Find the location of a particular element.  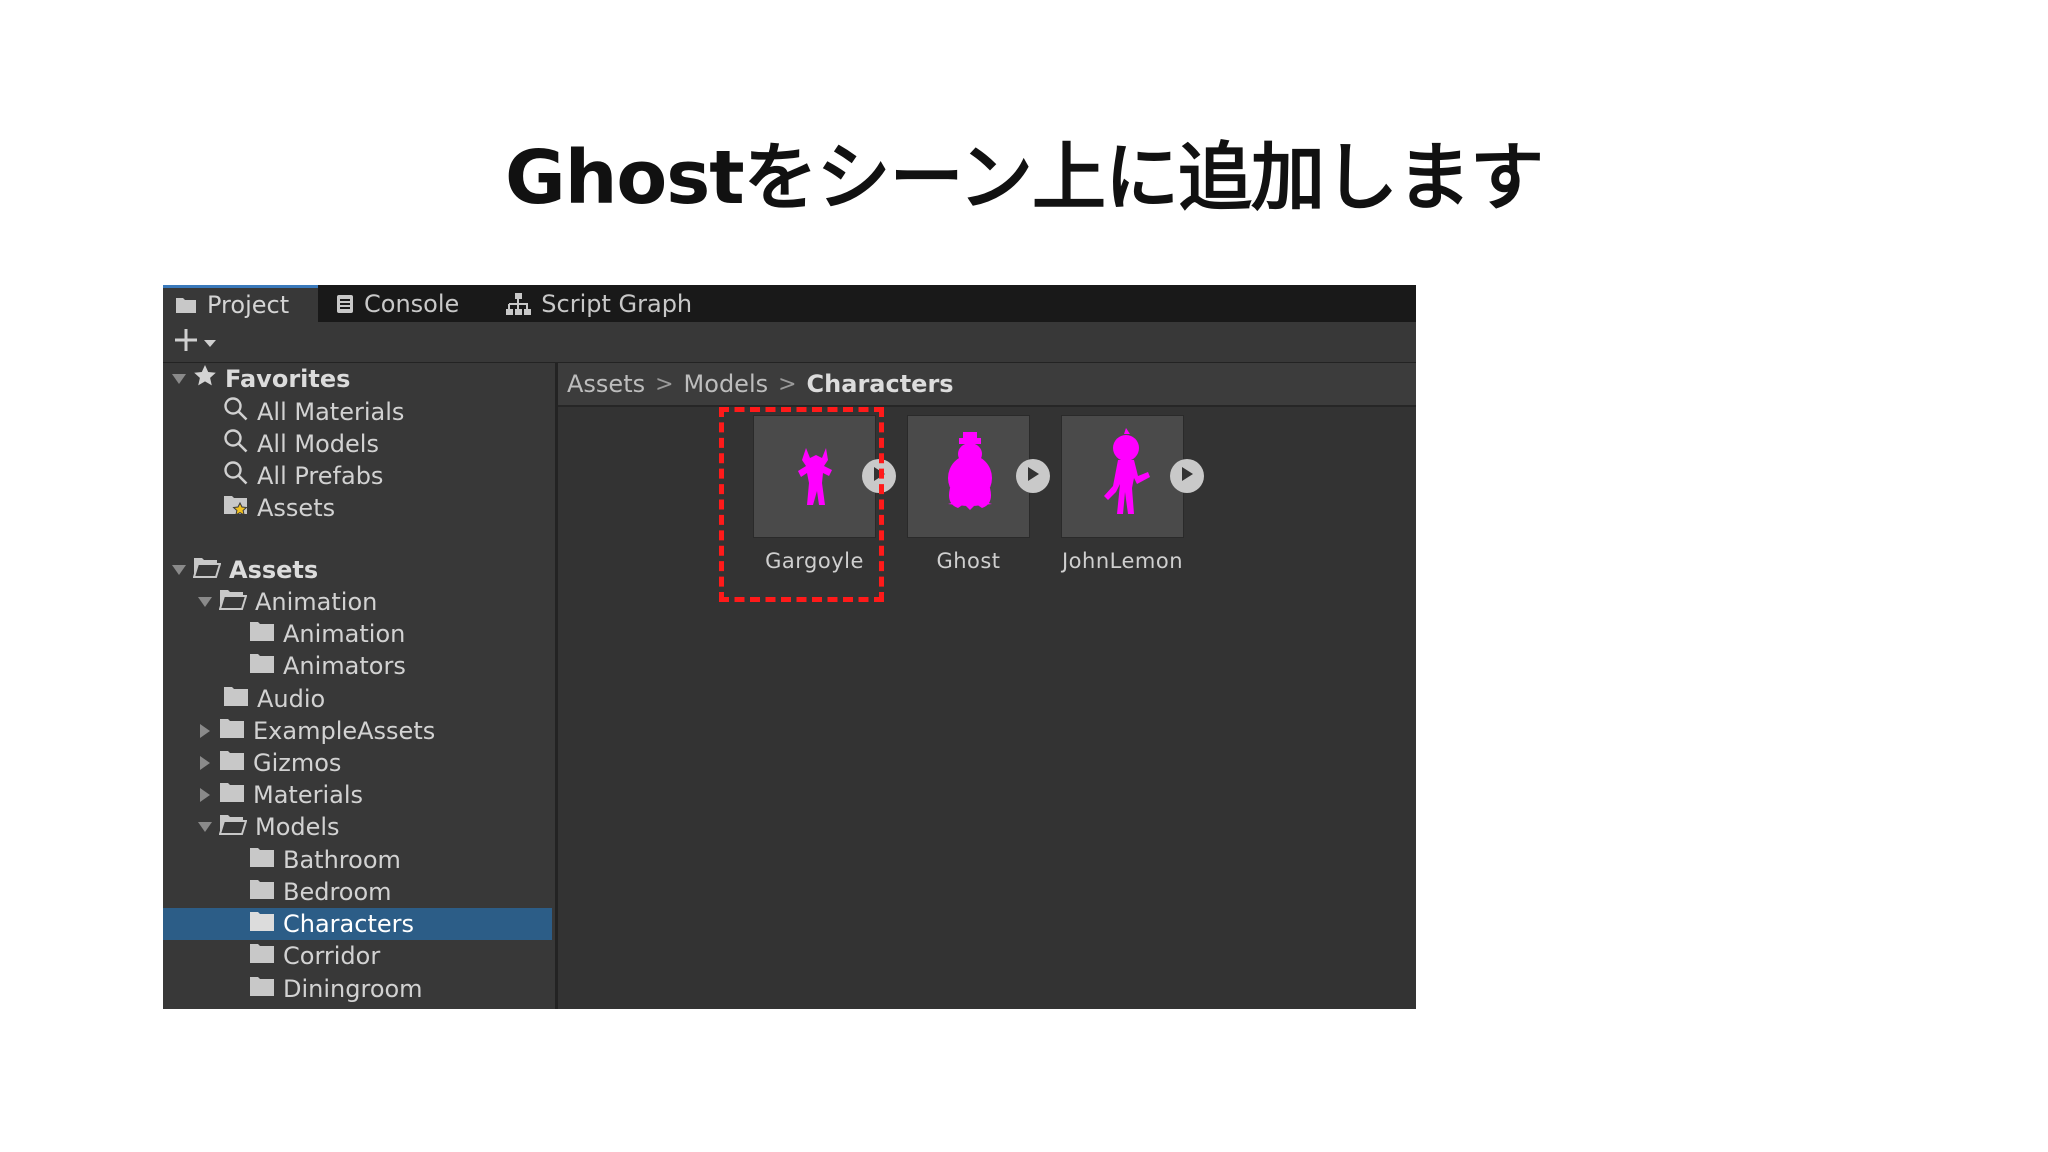

favorite-item: All Materials is located at coordinates (313, 412).